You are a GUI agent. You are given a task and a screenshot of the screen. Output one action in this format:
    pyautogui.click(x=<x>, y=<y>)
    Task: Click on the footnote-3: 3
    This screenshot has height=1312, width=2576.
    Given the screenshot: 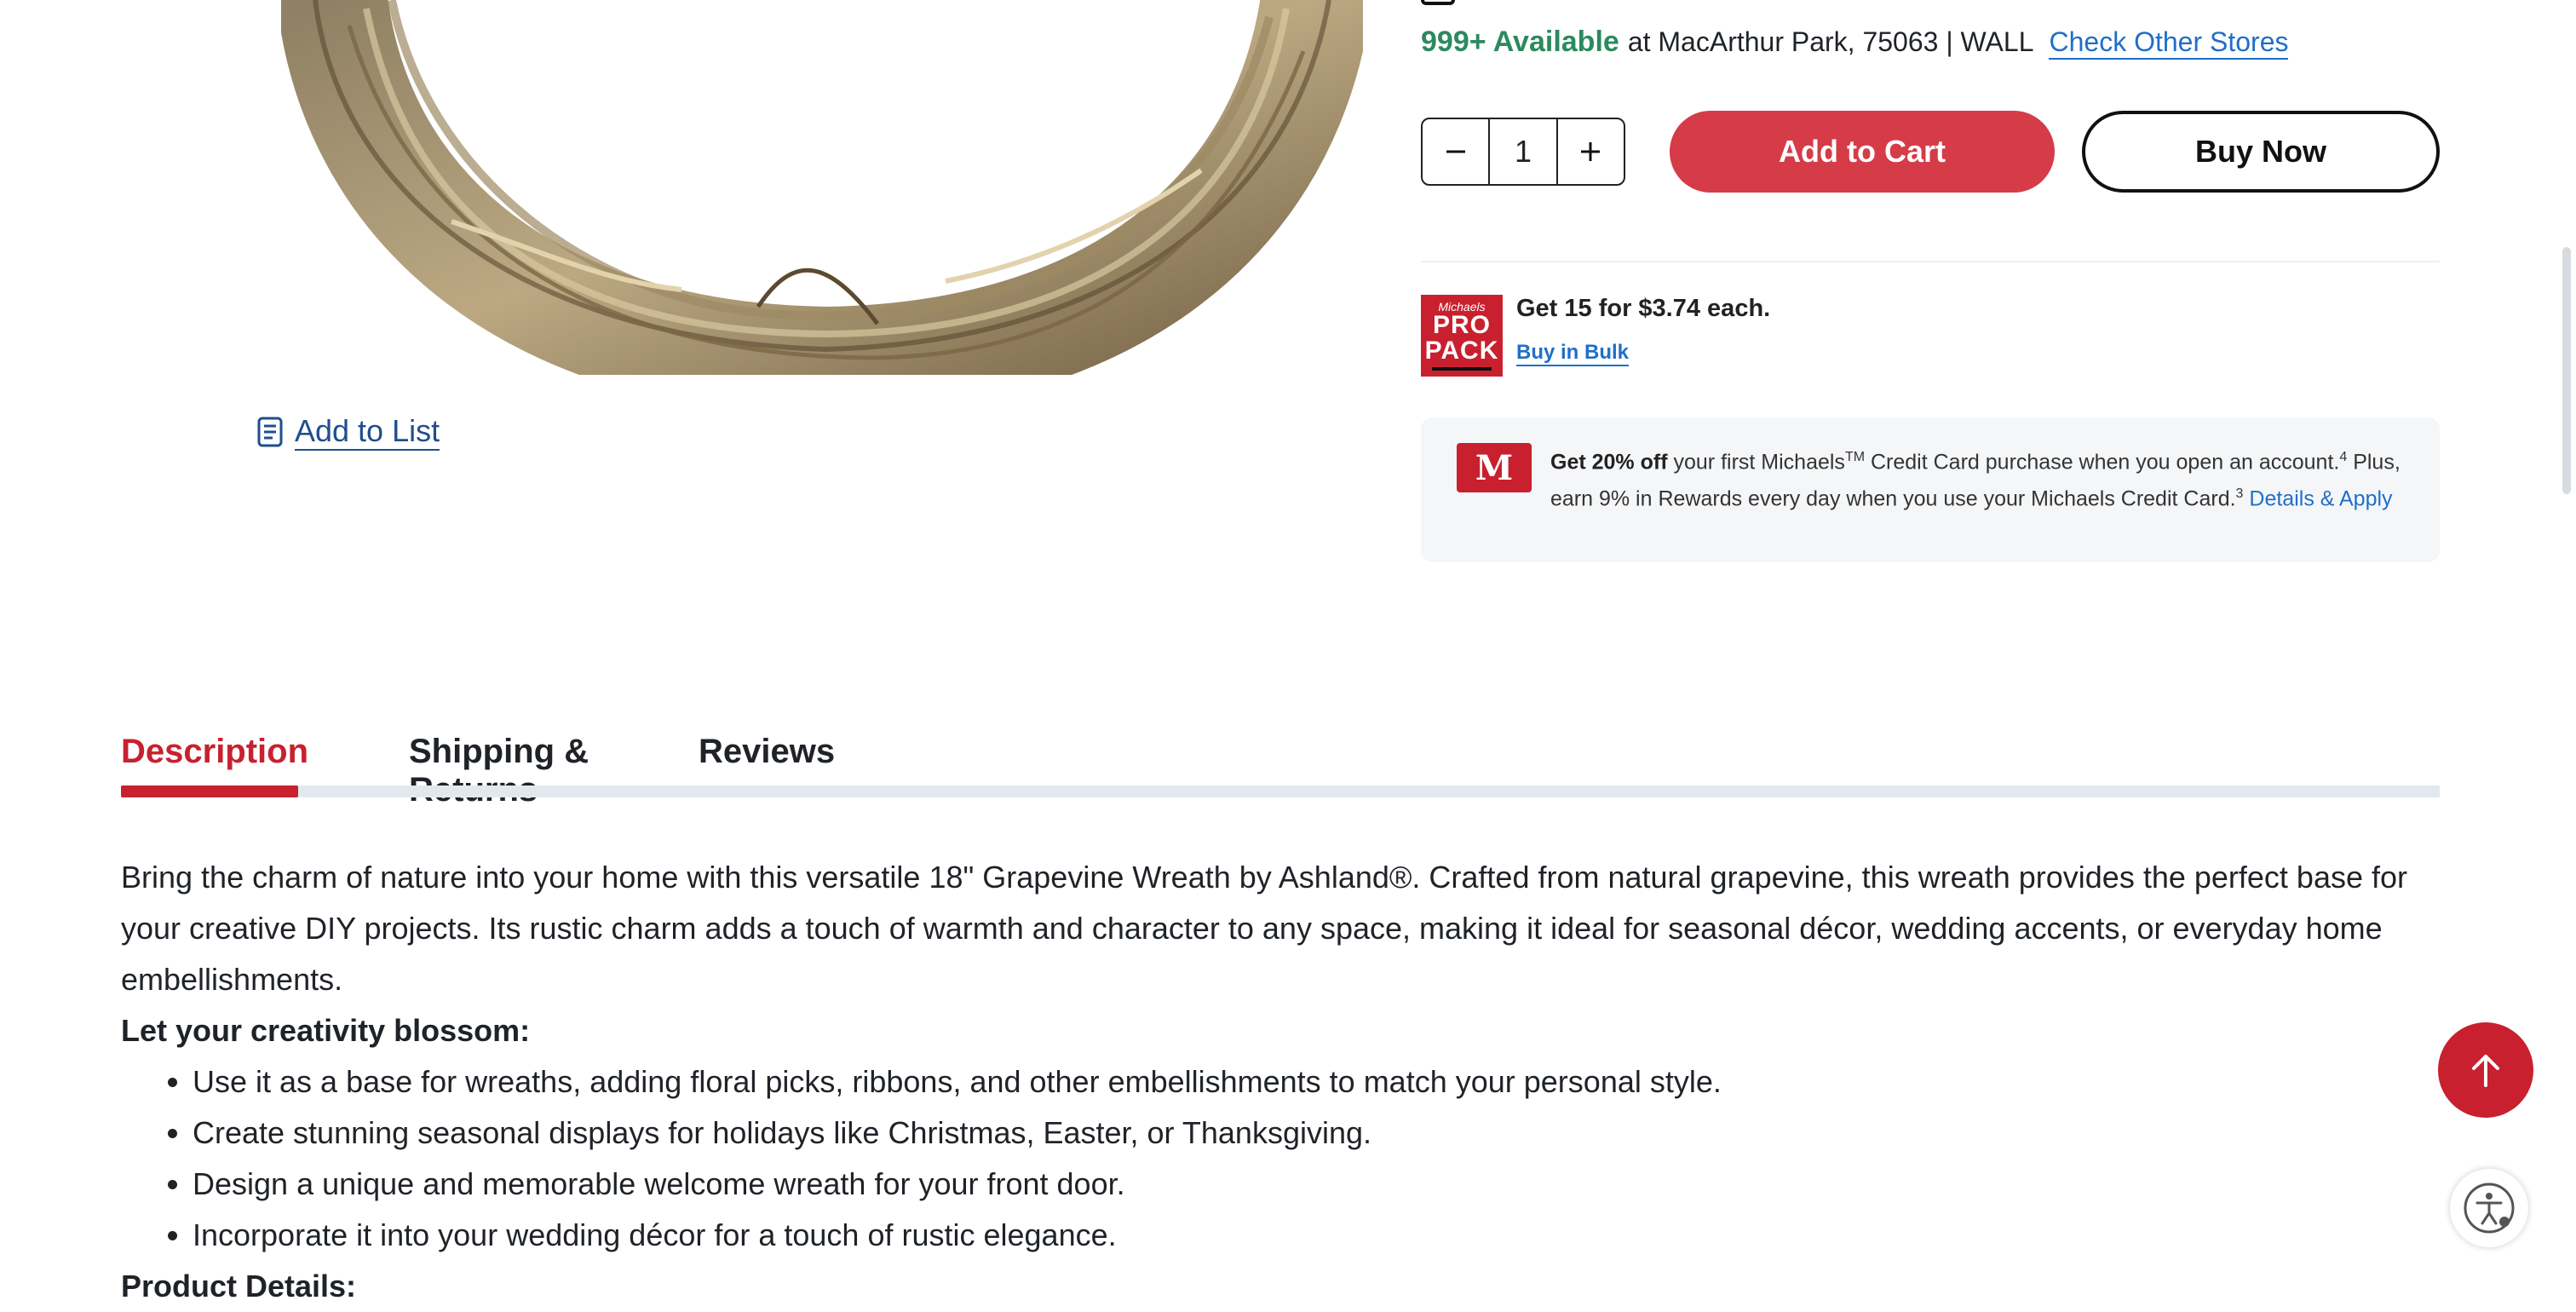 What is the action you would take?
    pyautogui.click(x=2240, y=494)
    